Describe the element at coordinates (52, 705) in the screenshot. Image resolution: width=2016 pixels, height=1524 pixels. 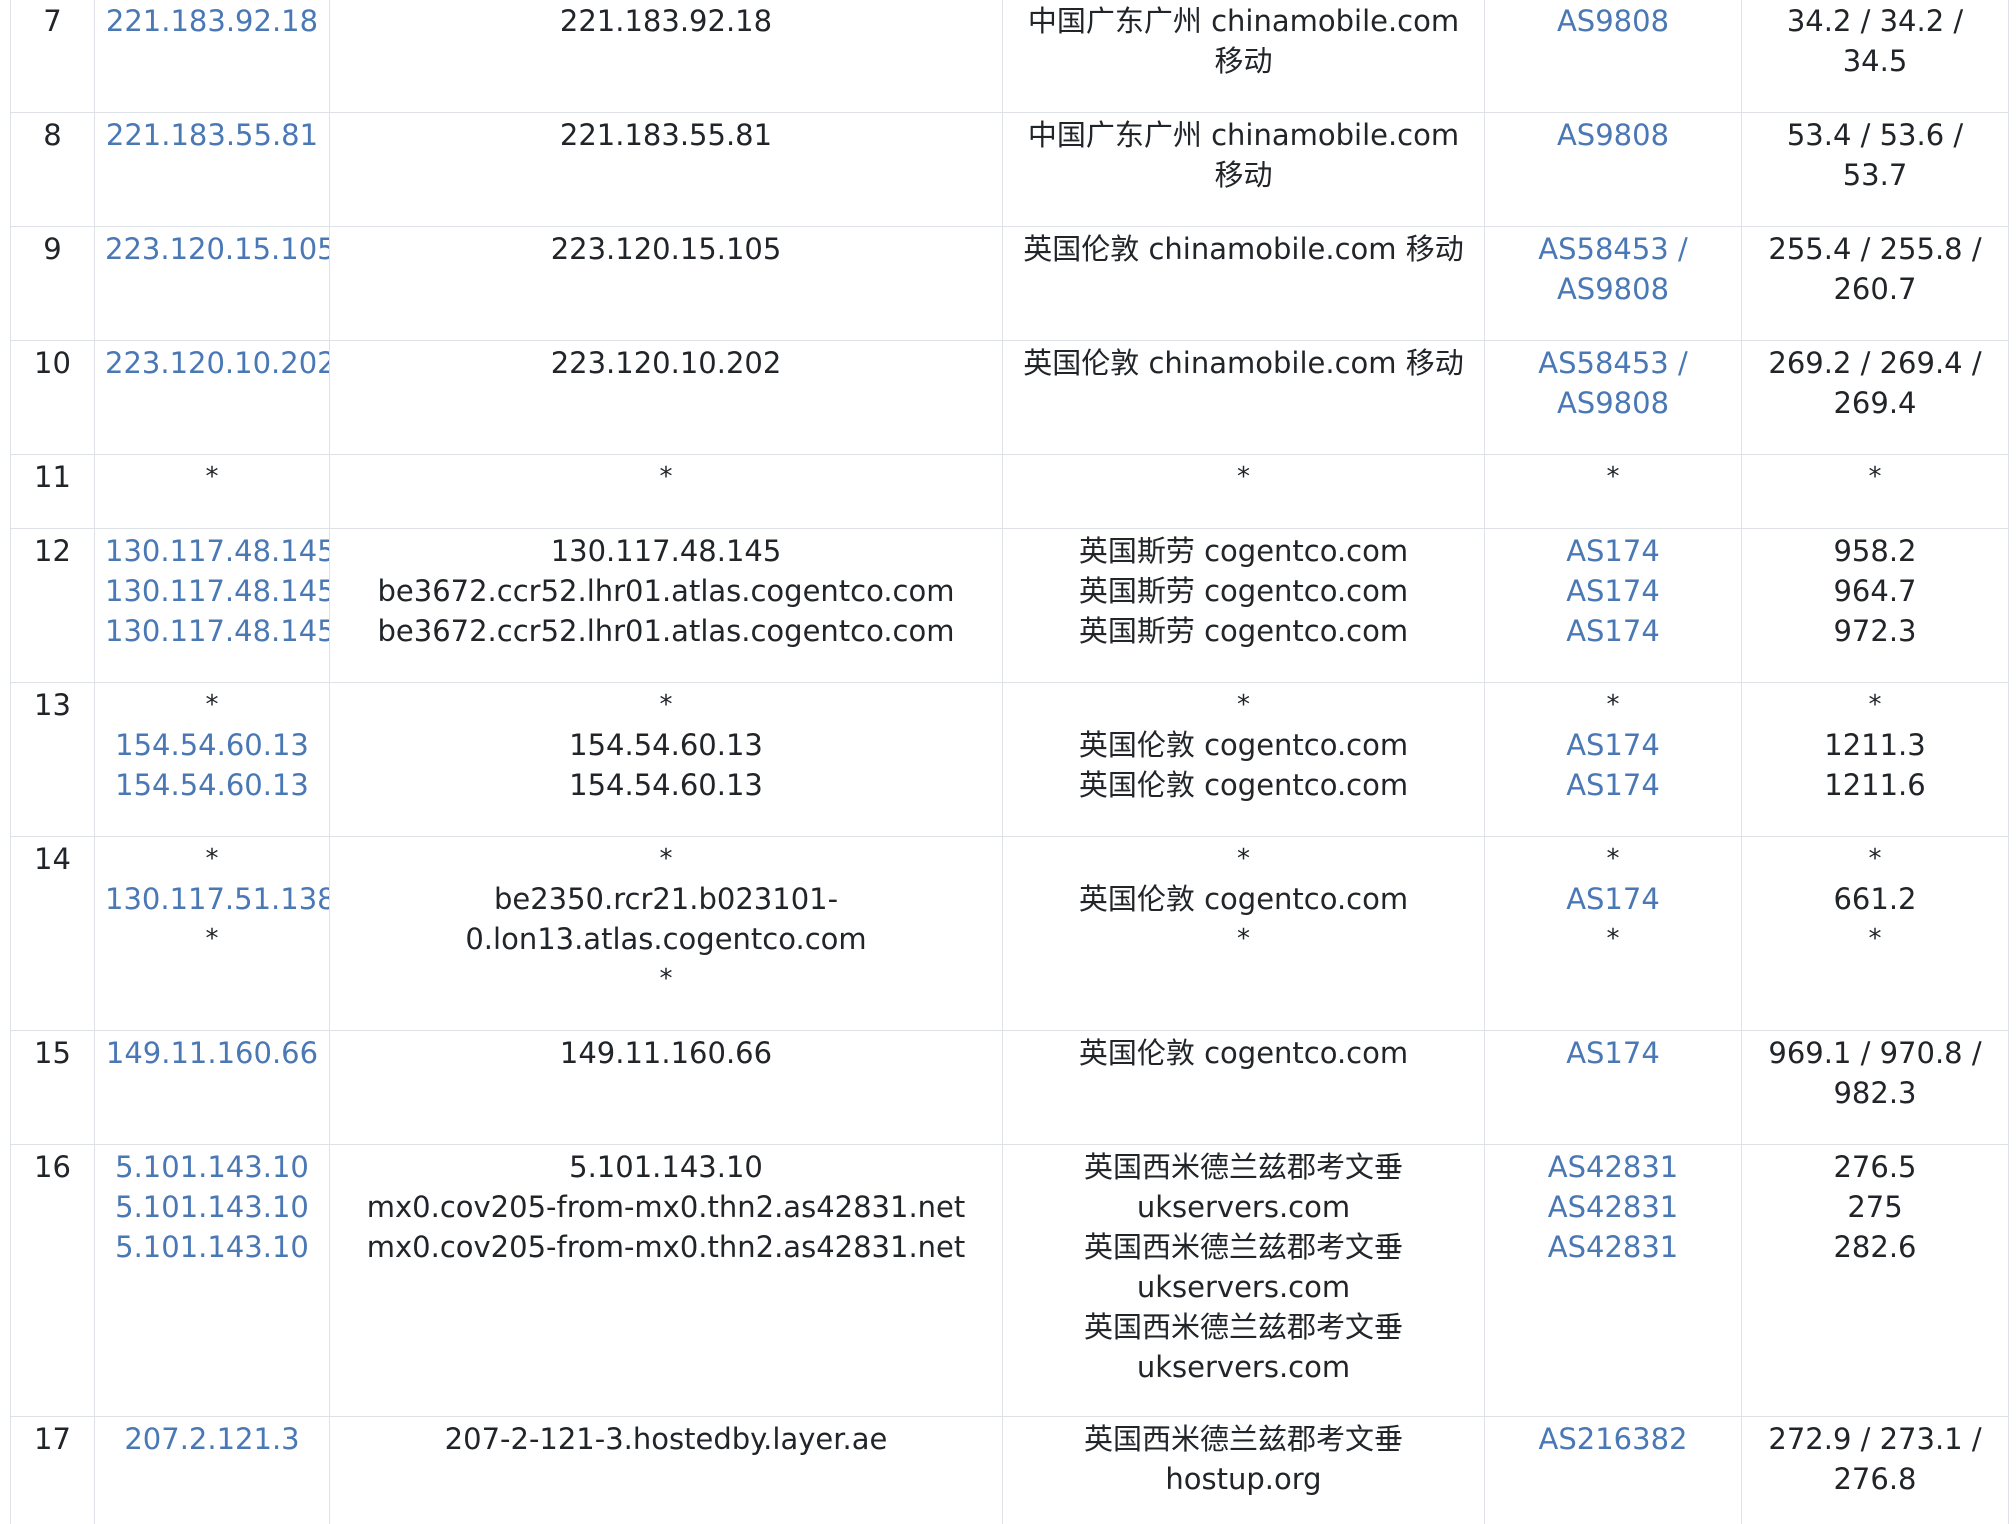
I see `hop-number: 13` at that location.